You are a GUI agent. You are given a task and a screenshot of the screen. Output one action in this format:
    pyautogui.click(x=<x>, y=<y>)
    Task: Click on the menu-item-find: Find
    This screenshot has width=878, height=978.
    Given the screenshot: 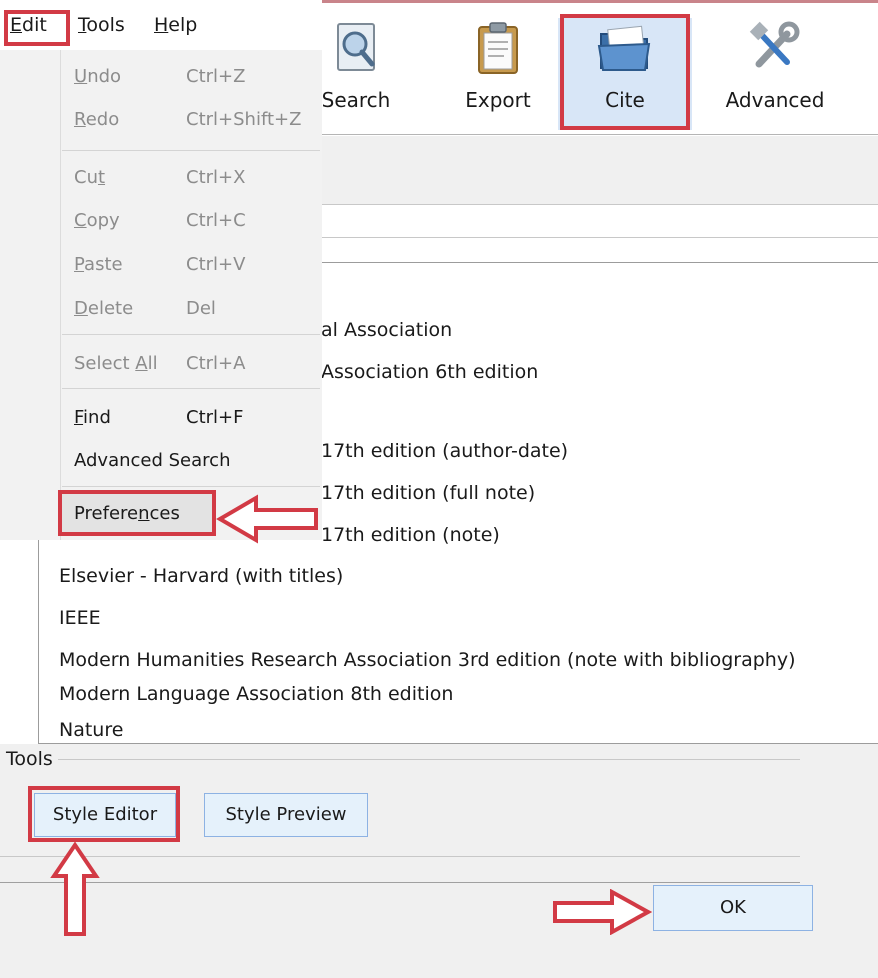 What is the action you would take?
    pyautogui.click(x=92, y=417)
    